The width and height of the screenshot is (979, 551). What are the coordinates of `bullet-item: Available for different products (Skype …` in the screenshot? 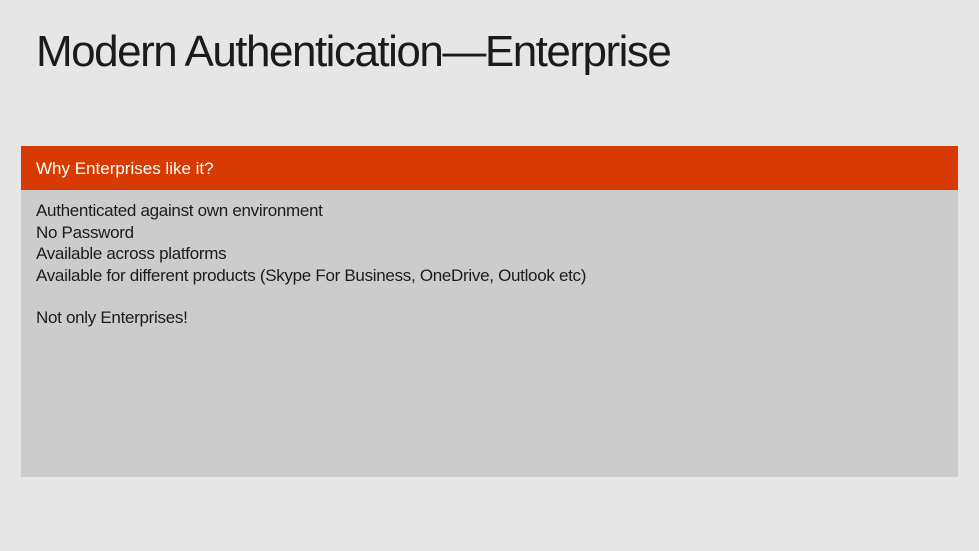 It's located at (311, 275).